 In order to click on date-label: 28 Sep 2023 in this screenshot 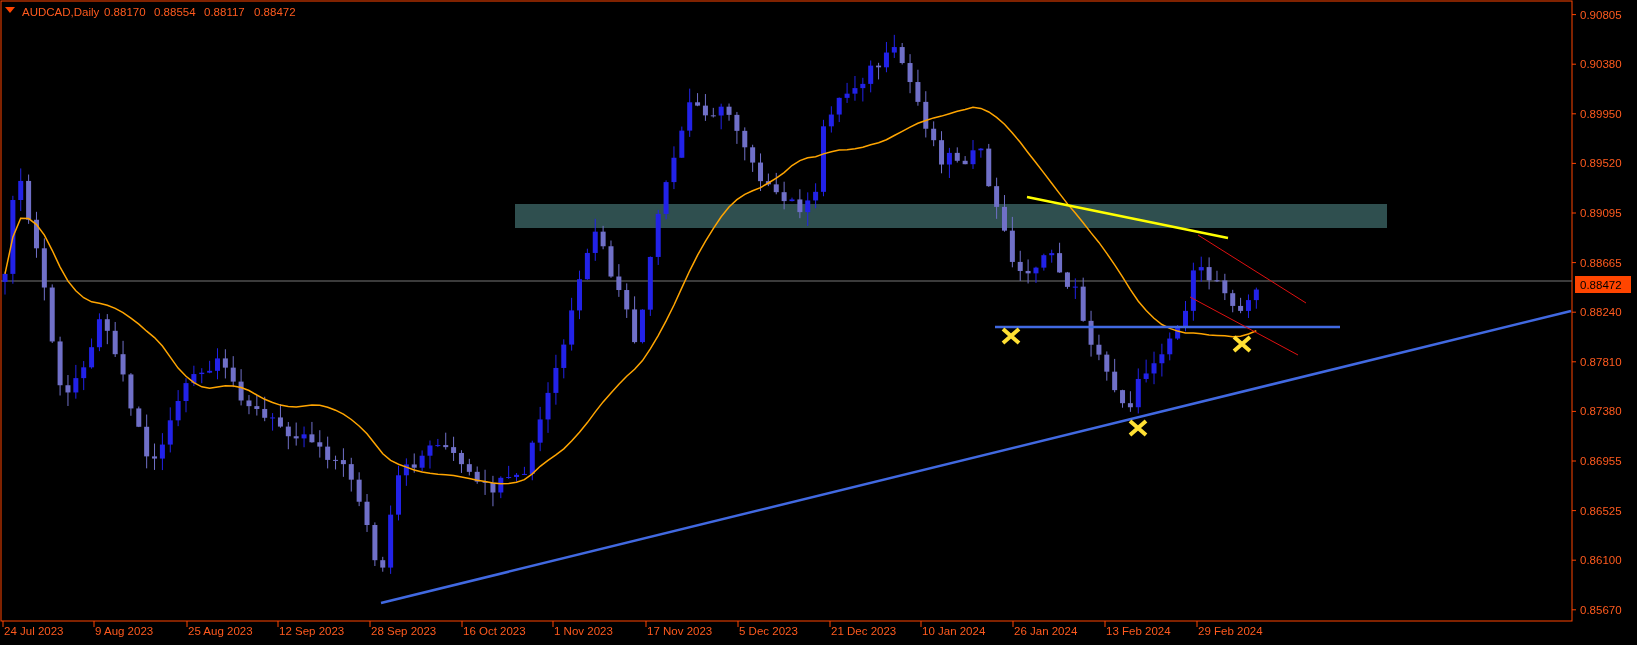, I will do `click(404, 631)`.